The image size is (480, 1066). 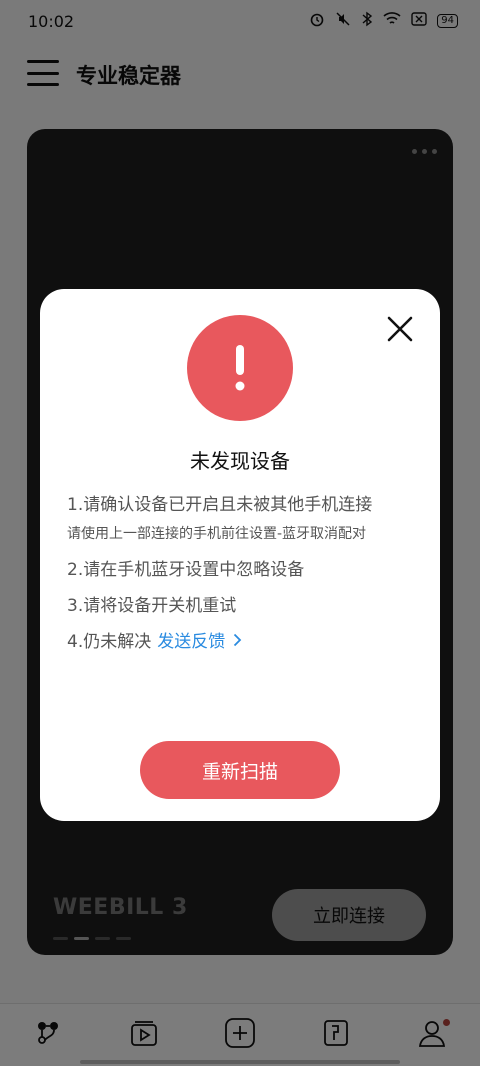 I want to click on close-icon, so click(x=400, y=329).